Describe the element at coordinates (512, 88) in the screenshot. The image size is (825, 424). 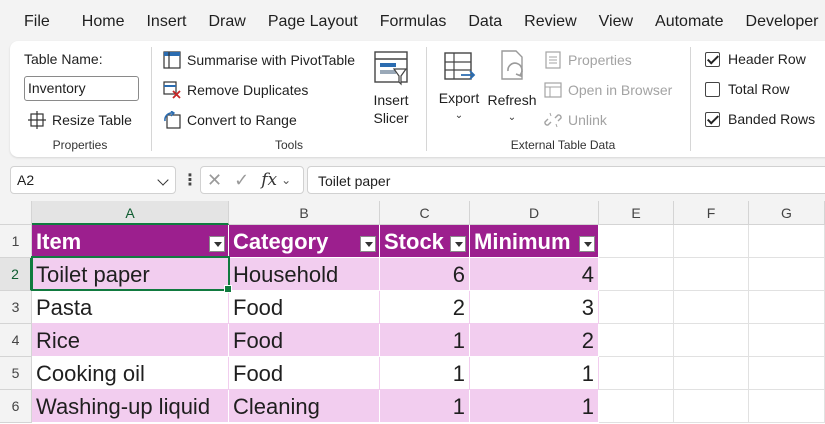
I see `refresh-button: Refresh ⌄` at that location.